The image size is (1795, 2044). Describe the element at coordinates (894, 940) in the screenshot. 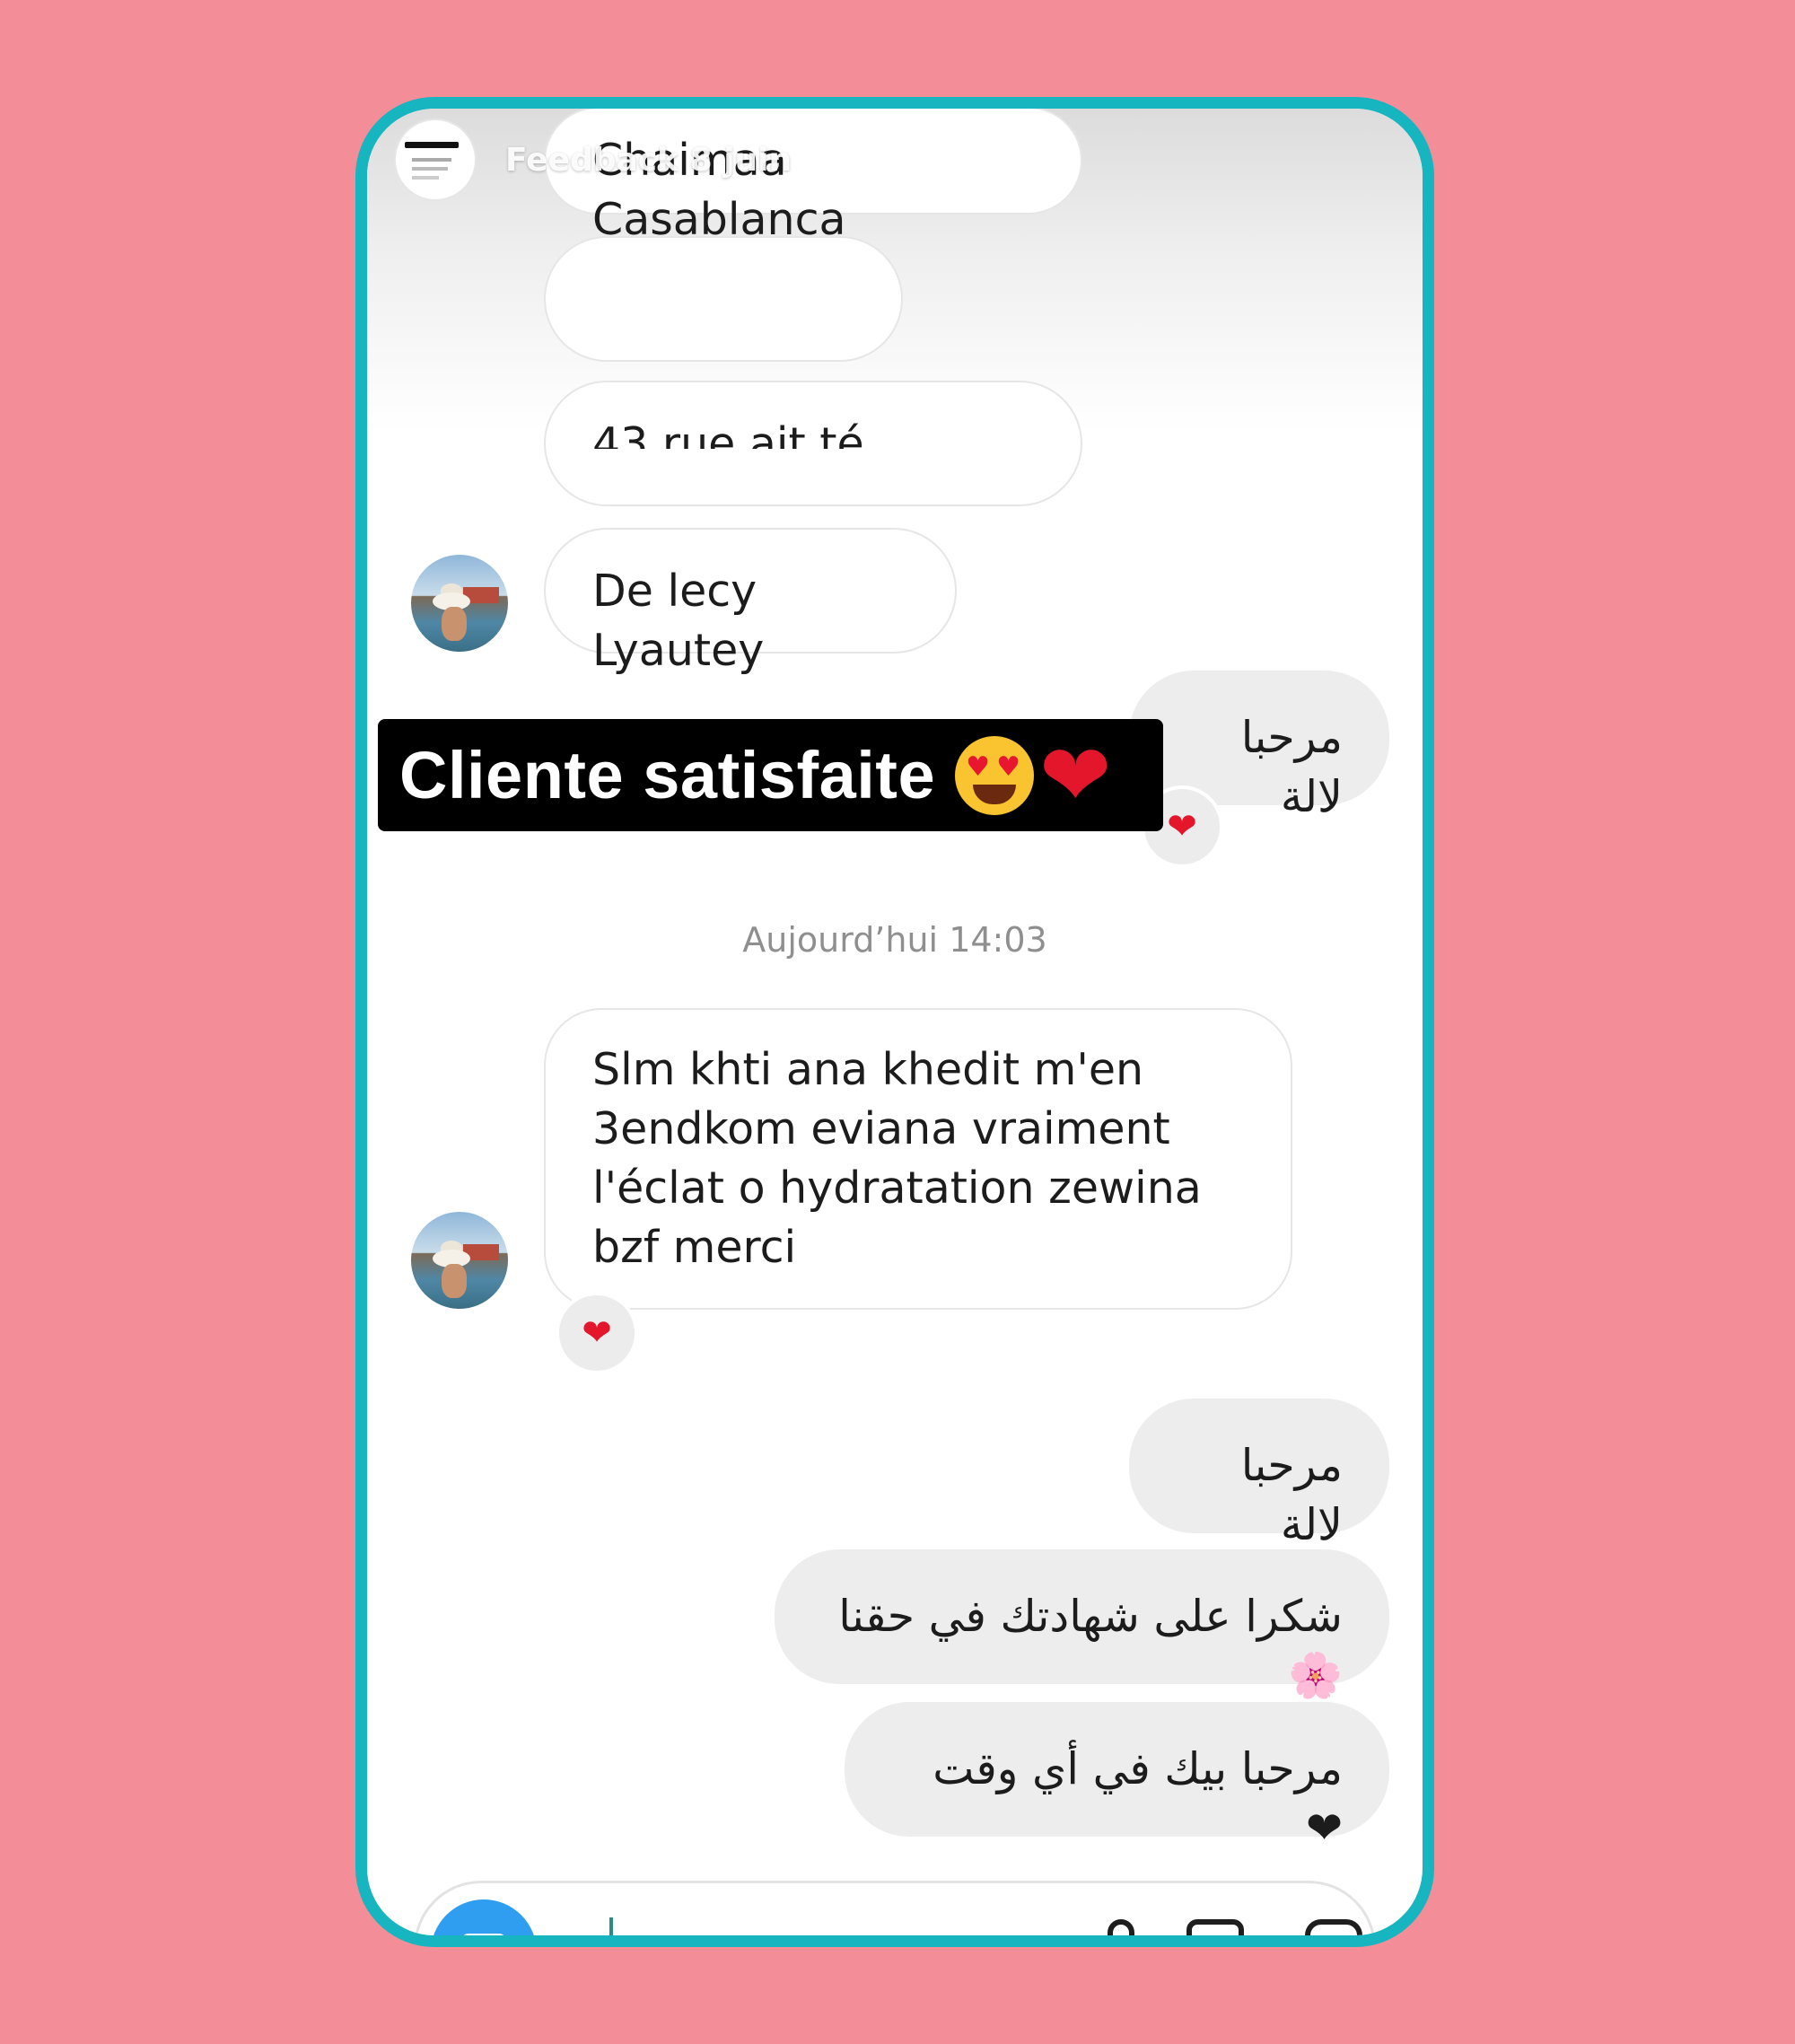

I see `timestamp: Aujourd’hui 14:03` at that location.